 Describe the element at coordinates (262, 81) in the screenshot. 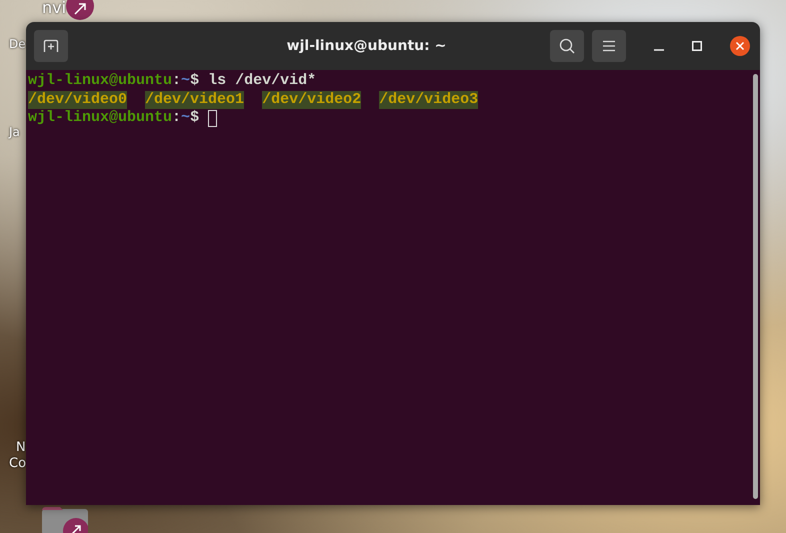

I see `command-text: ls /dev/vid*` at that location.